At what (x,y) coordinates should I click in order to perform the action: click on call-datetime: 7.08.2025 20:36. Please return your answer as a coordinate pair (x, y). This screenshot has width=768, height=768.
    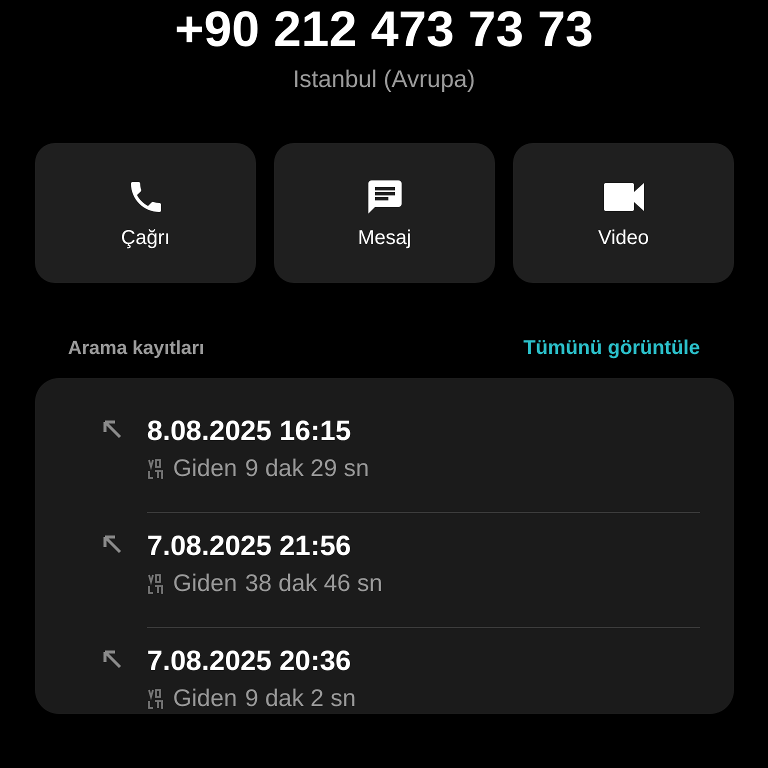
    Looking at the image, I should click on (249, 661).